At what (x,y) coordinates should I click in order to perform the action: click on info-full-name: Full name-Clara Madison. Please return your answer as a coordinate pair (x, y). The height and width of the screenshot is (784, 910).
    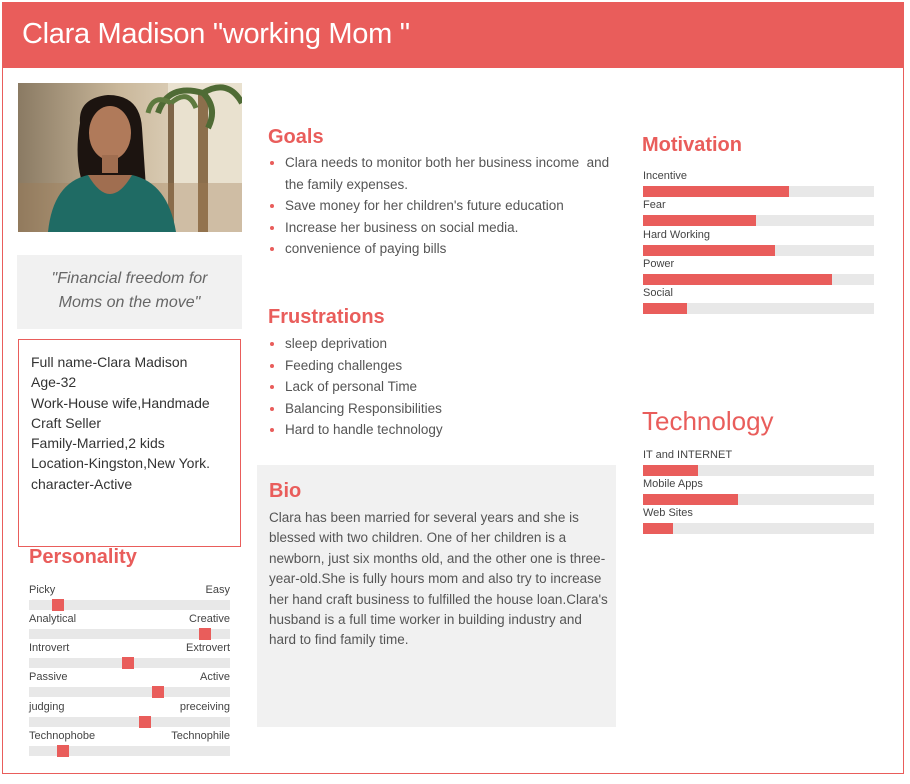
    Looking at the image, I should click on (109, 362).